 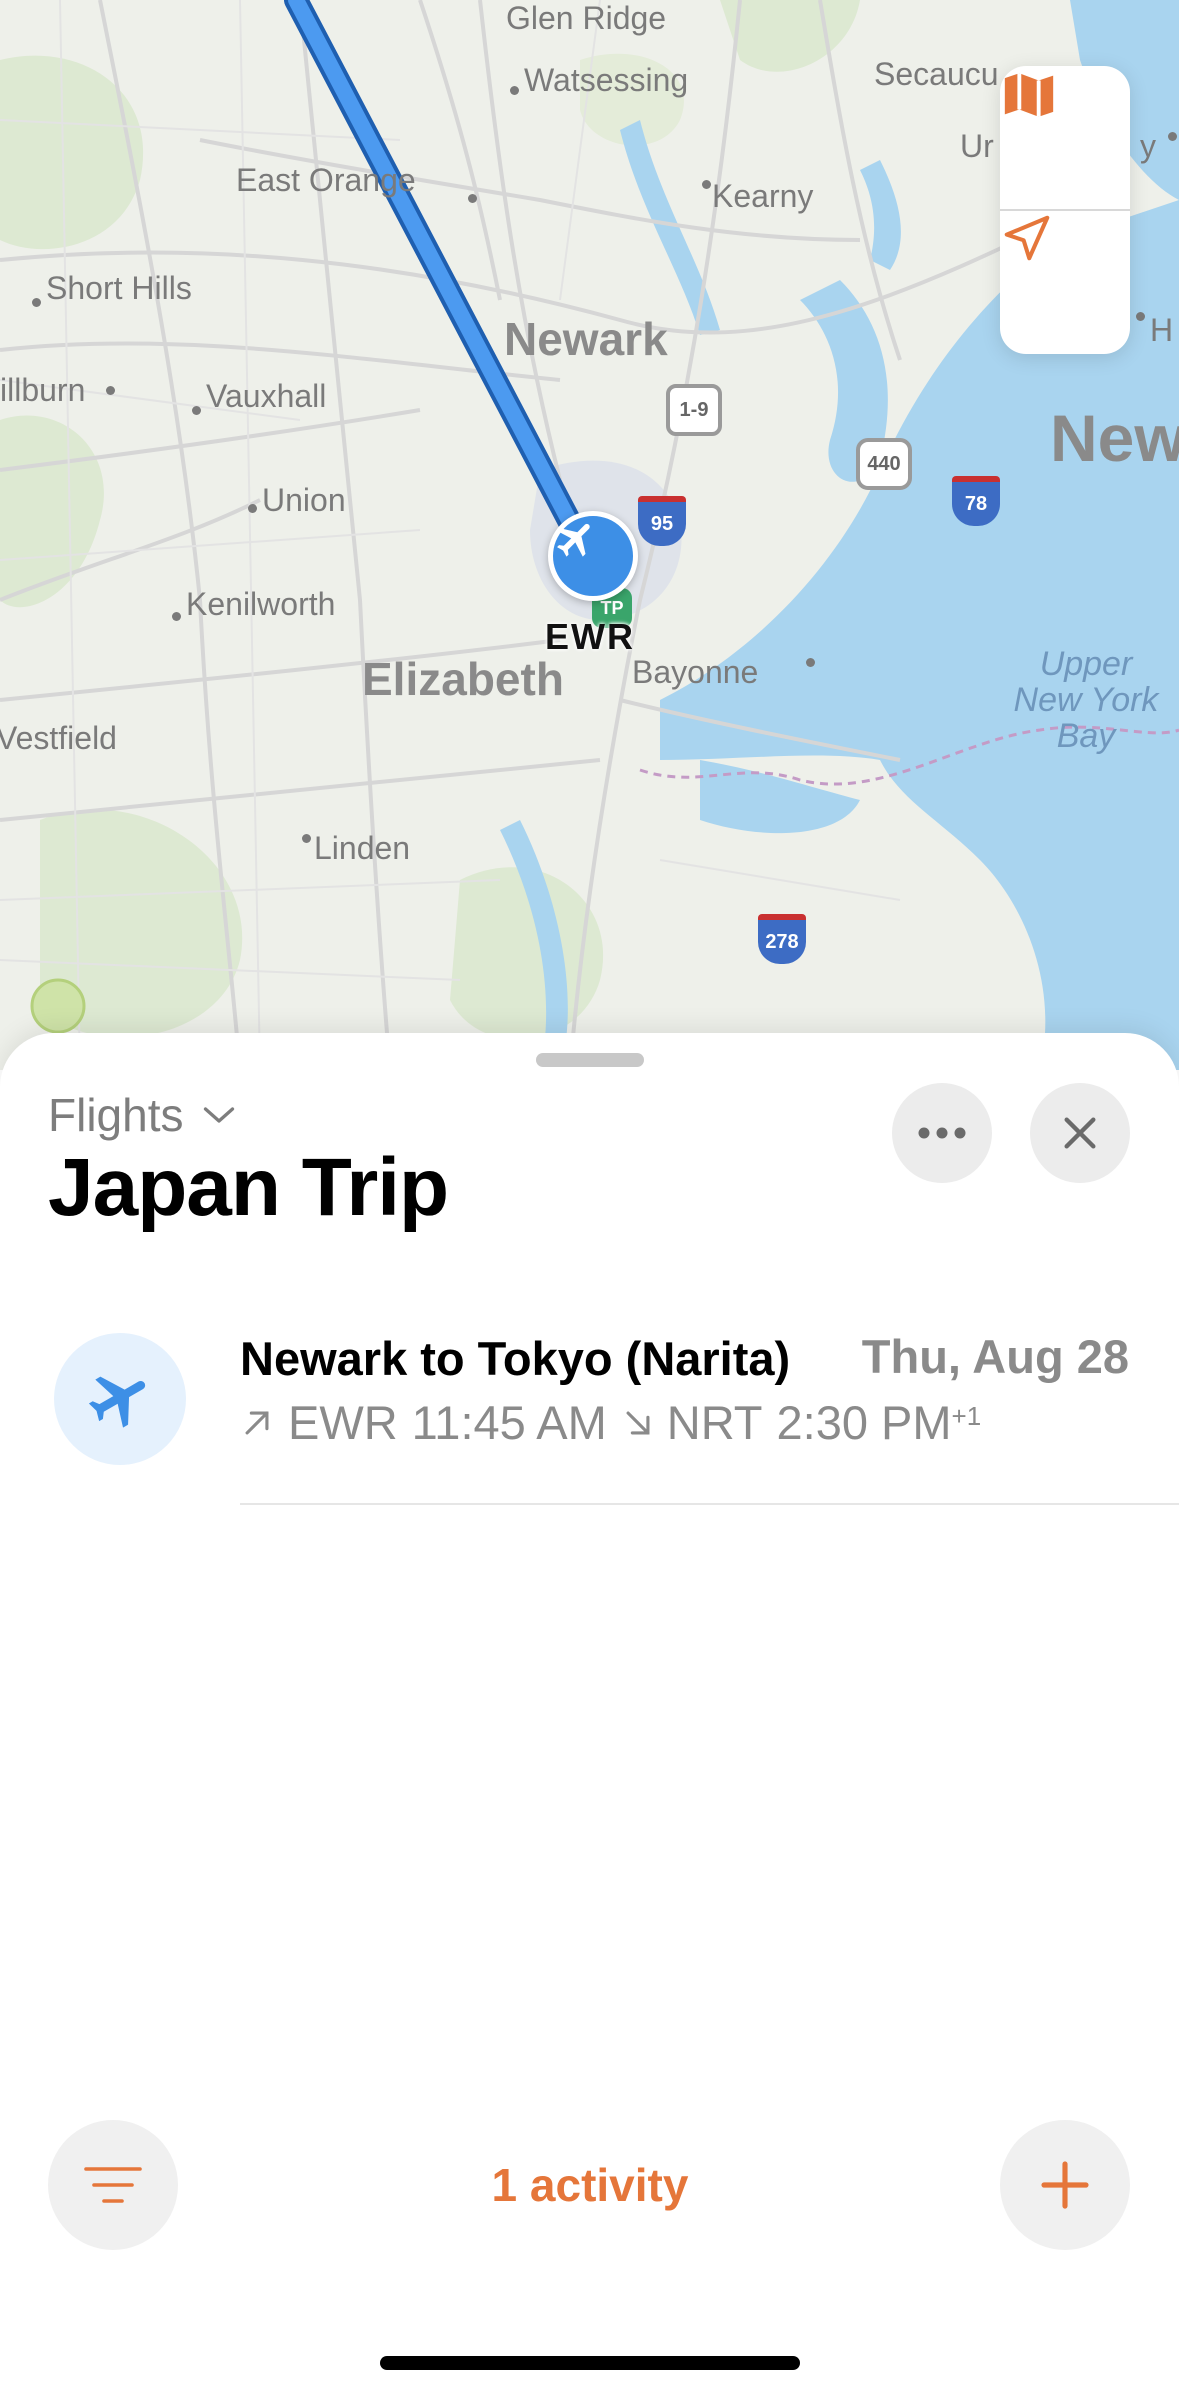 What do you see at coordinates (590, 1060) in the screenshot?
I see `sheet-grabber` at bounding box center [590, 1060].